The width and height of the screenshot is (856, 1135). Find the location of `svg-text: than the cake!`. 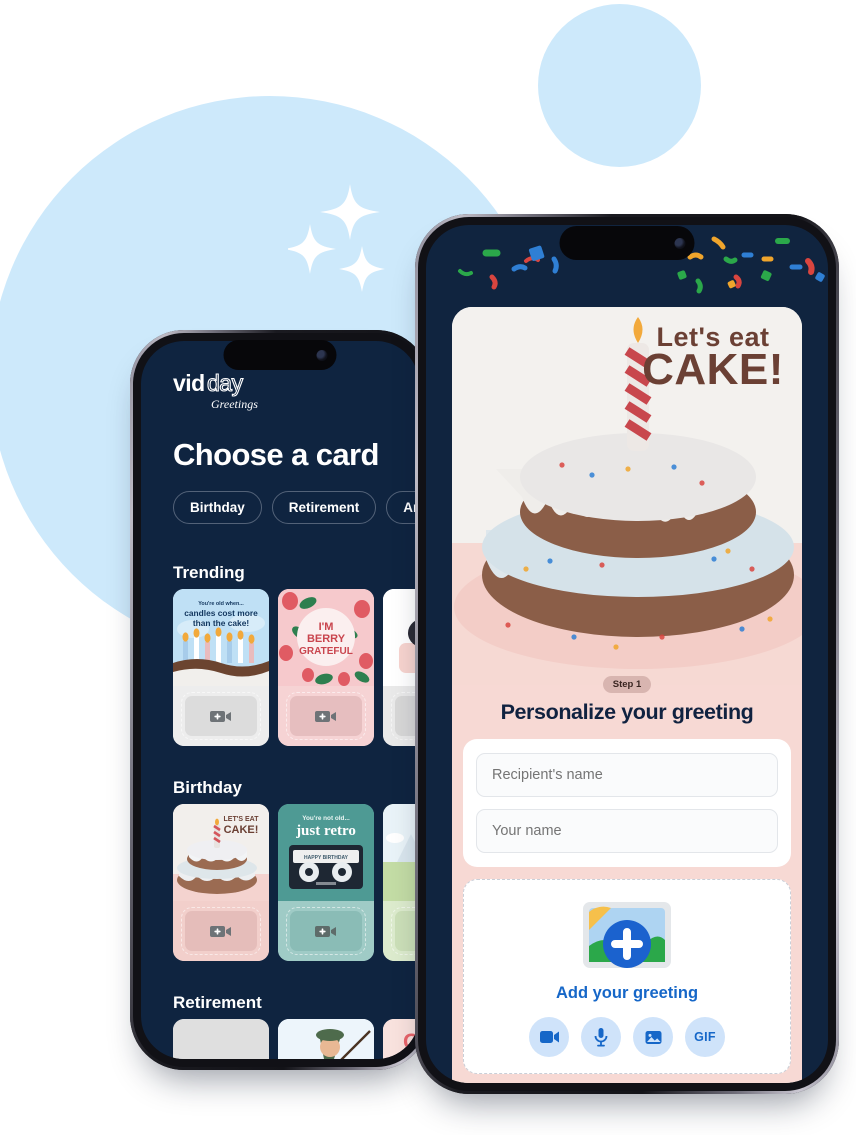

svg-text: than the cake! is located at coordinates (221, 623).